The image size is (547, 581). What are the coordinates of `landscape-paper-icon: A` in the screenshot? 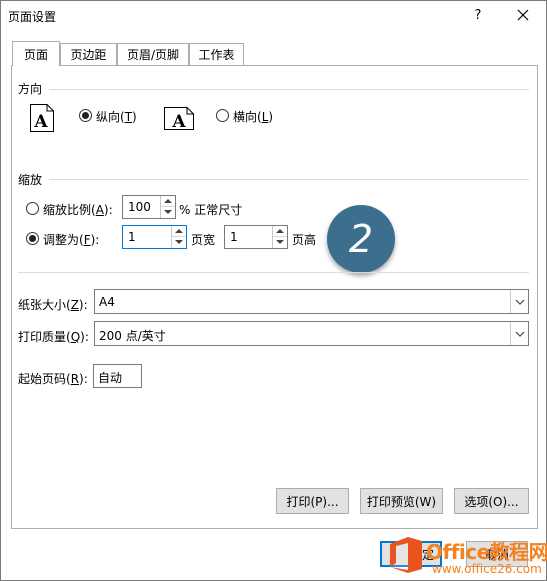 It's located at (179, 118).